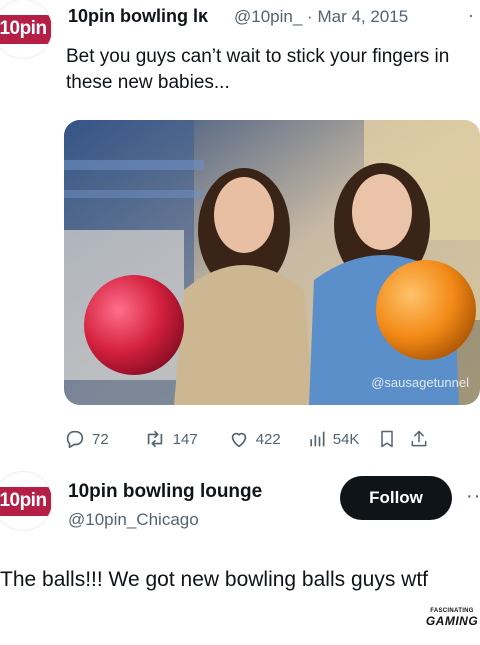  I want to click on like-button: 422, so click(254, 439).